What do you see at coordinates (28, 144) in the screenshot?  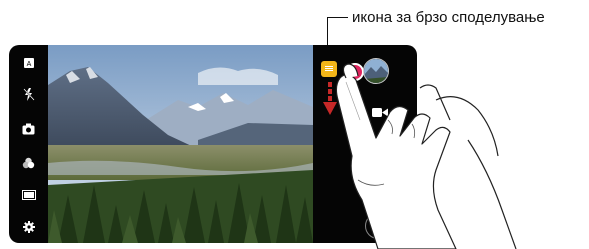 I see `left-toolbar: A` at bounding box center [28, 144].